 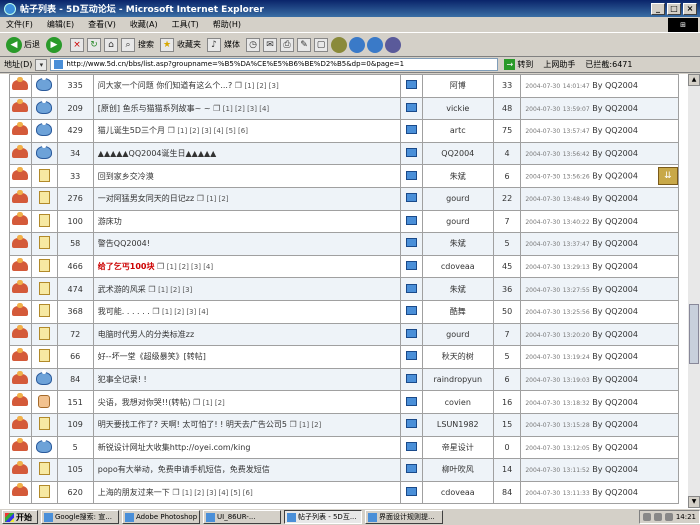 I want to click on minimize-button: _, so click(x=658, y=8).